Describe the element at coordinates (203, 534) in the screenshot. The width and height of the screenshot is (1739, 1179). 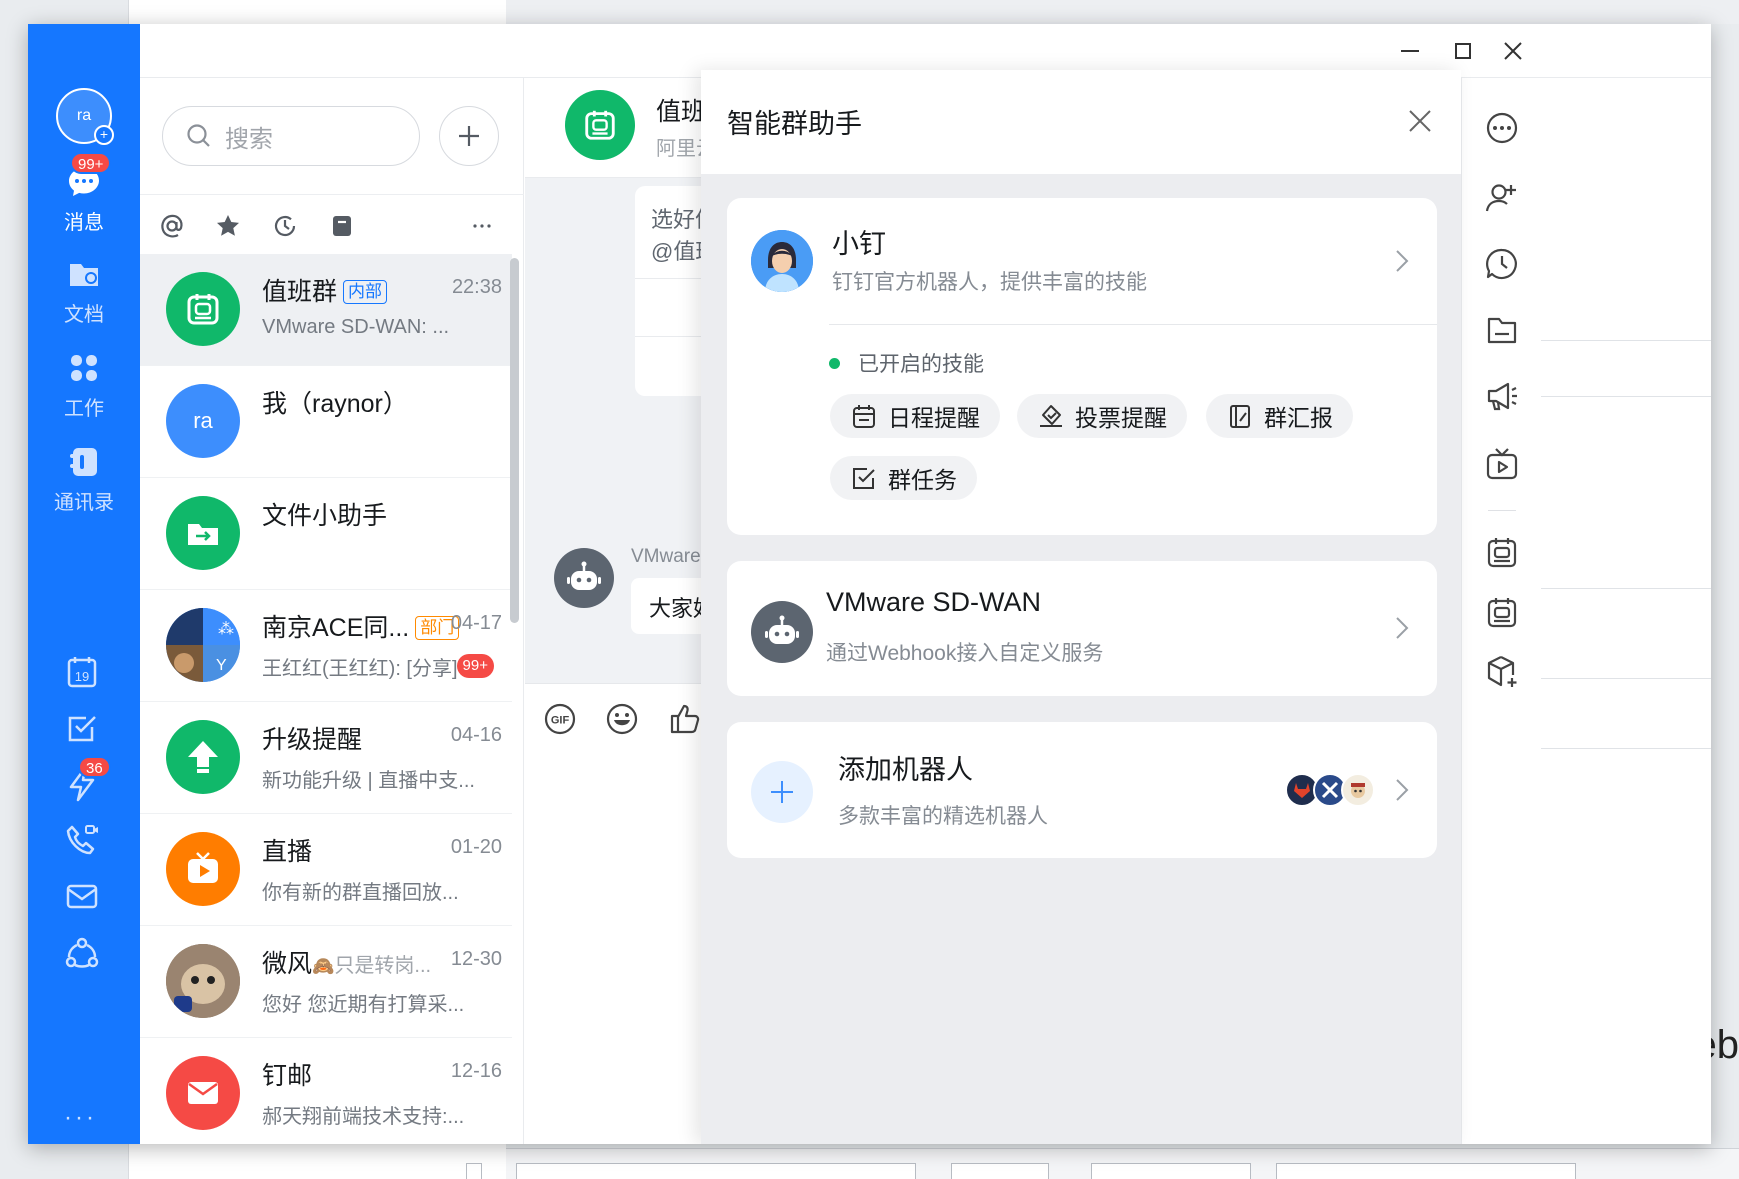
I see `folder-transfer-icon` at that location.